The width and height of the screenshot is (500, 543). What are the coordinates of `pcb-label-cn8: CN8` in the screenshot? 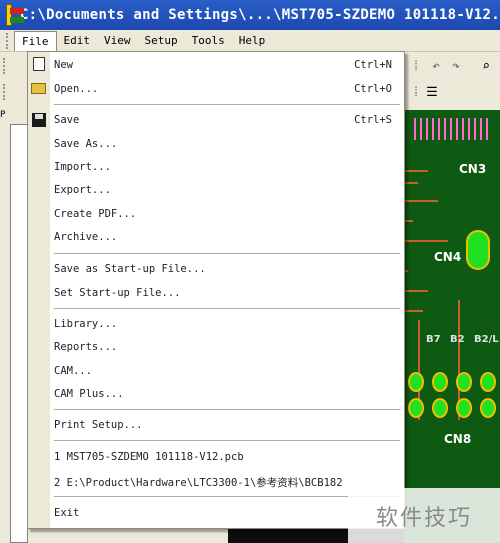 It's located at (458, 439).